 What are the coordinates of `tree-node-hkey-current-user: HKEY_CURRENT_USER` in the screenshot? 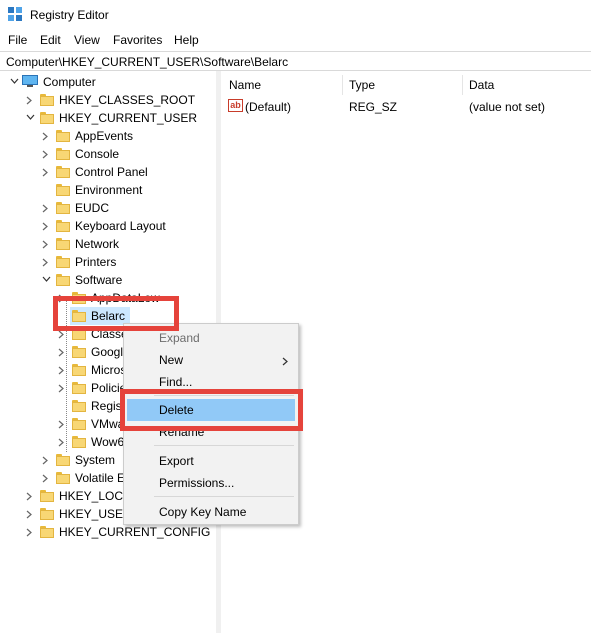 It's located at (108, 118).